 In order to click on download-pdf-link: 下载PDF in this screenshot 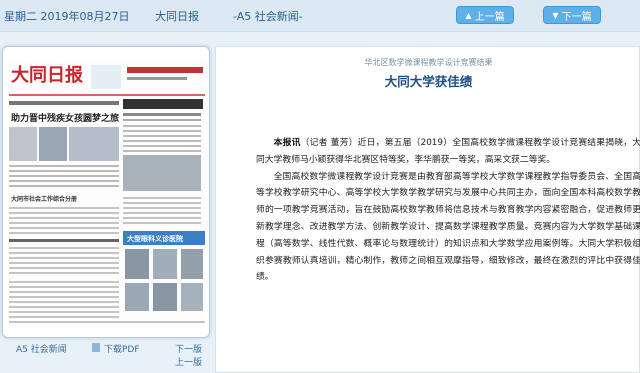, I will do `click(122, 348)`.